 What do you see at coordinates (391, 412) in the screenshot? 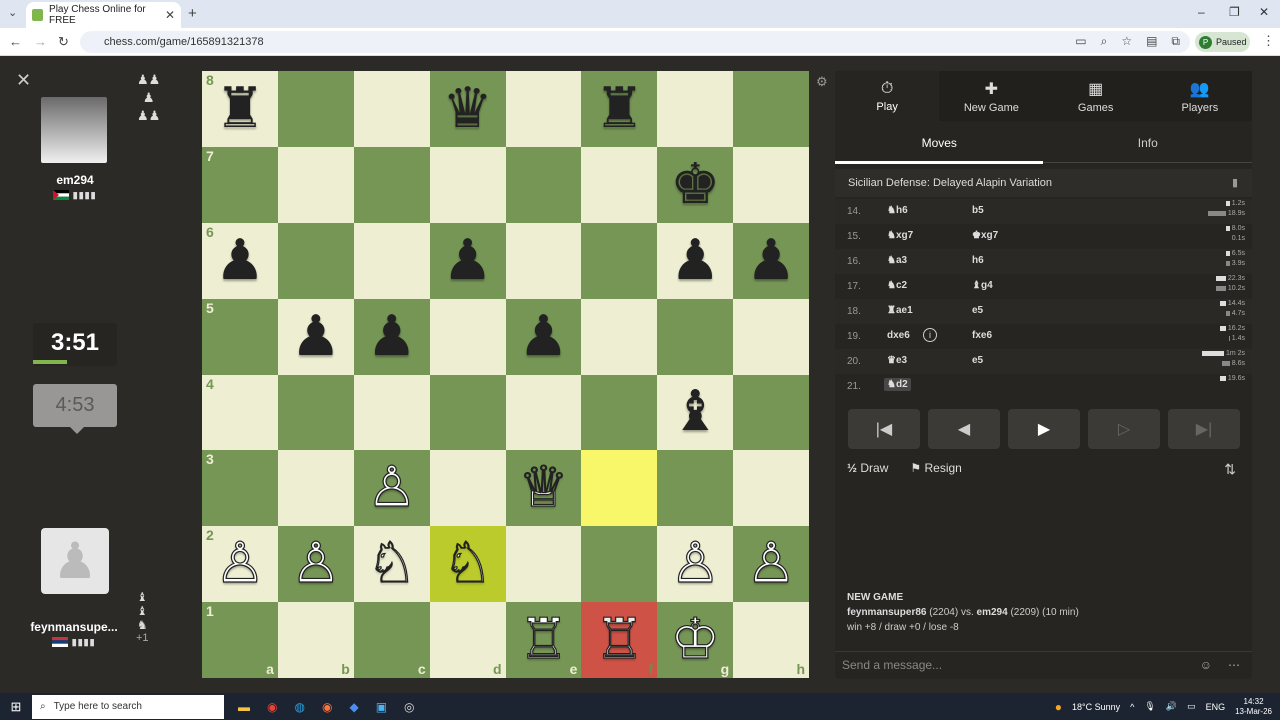
I see `square-c4` at bounding box center [391, 412].